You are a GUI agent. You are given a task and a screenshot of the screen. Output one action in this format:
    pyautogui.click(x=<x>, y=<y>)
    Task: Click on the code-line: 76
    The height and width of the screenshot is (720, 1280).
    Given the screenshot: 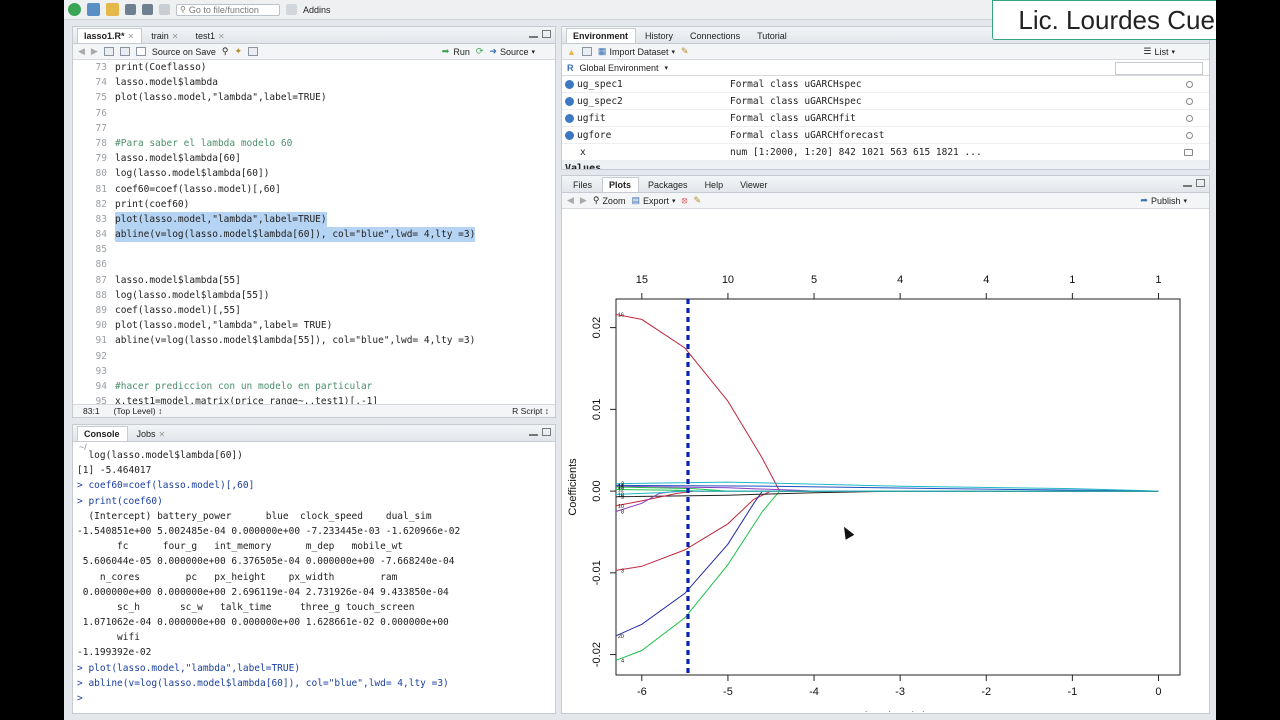 What is the action you would take?
    pyautogui.click(x=314, y=113)
    